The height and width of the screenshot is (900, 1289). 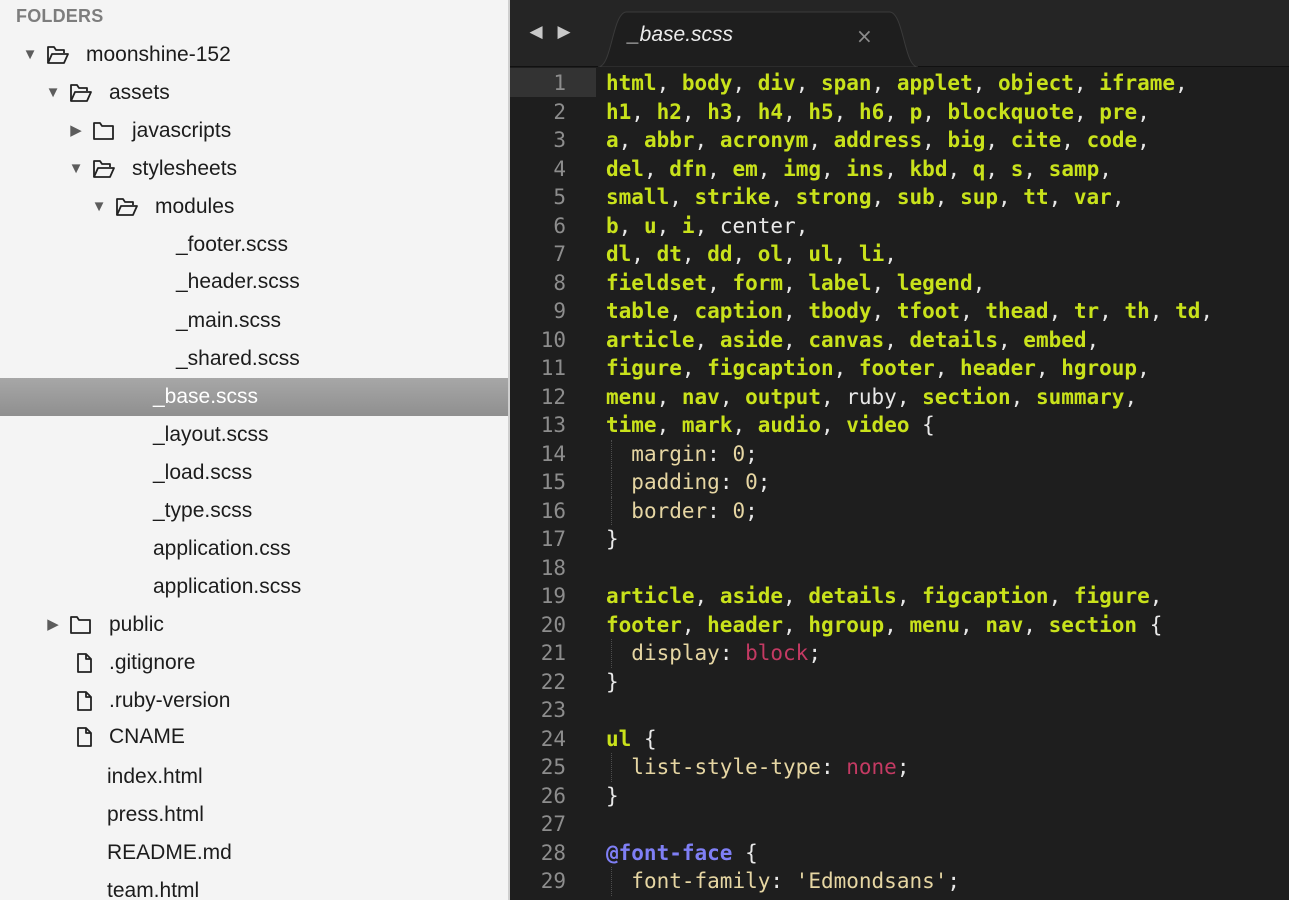 What do you see at coordinates (899, 254) in the screenshot?
I see `code-line: 7 dl, dt, dd, ol, ul, li,` at bounding box center [899, 254].